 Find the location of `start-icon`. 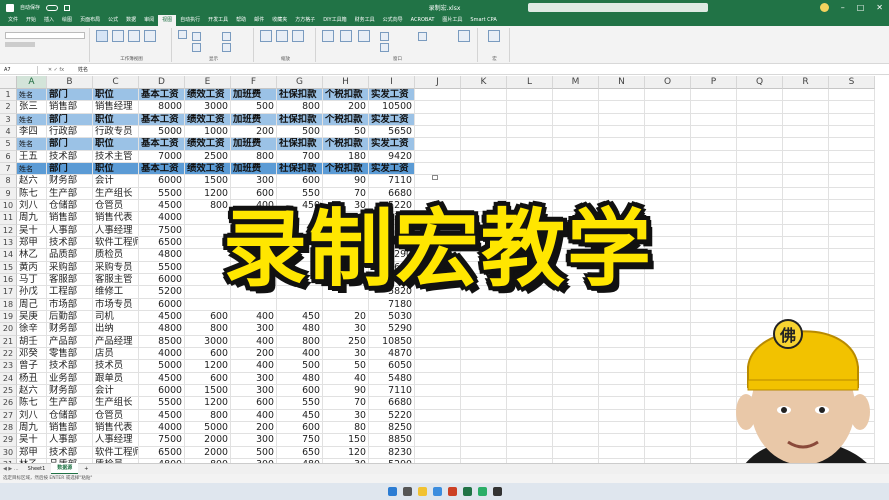

start-icon is located at coordinates (392, 491).